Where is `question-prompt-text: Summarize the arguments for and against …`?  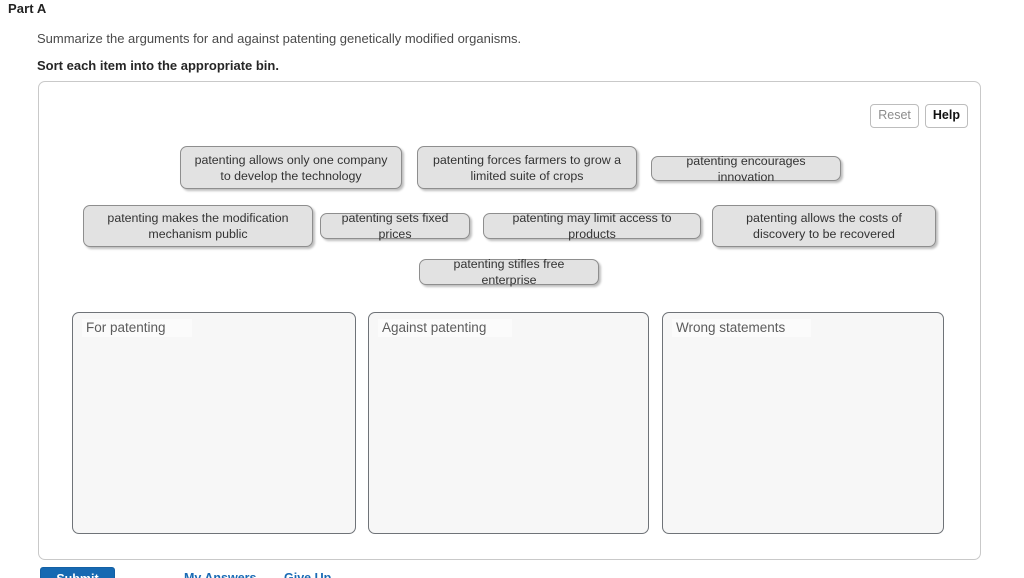 question-prompt-text: Summarize the arguments for and against … is located at coordinates (279, 38).